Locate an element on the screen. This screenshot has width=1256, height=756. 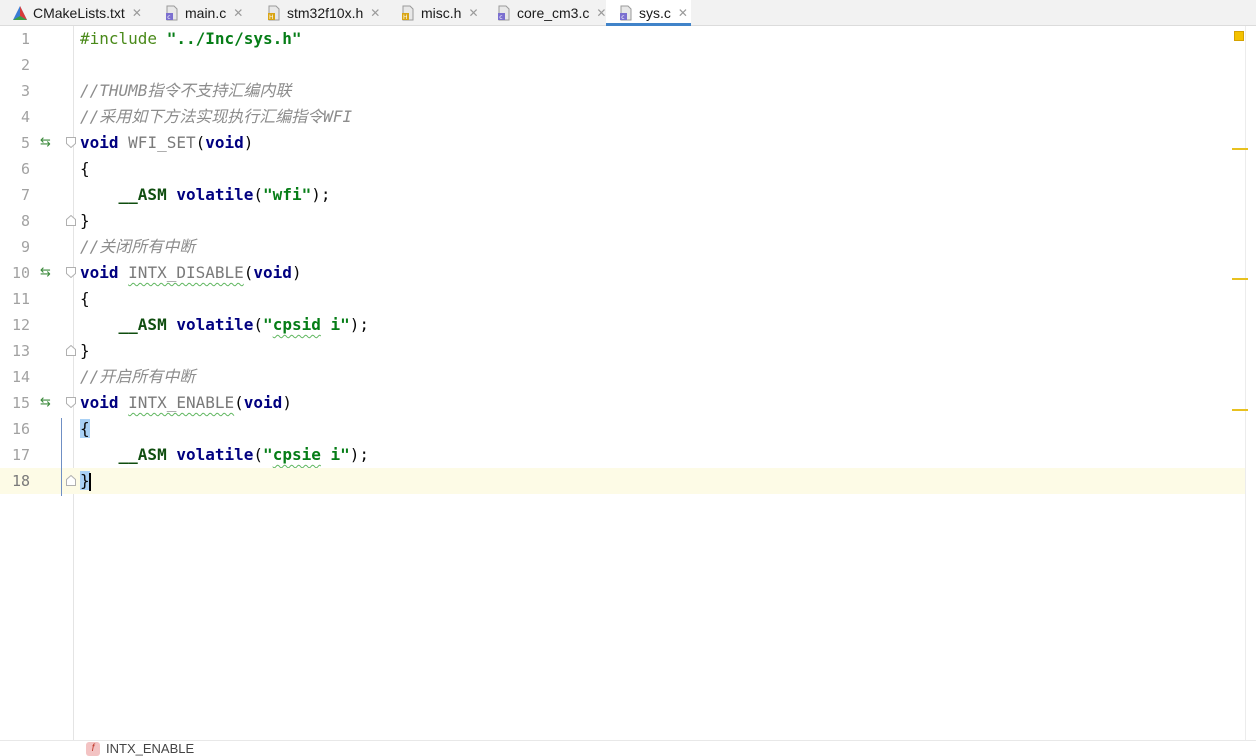
breadcrumb: f INTX_ENABLE is located at coordinates (140, 748).